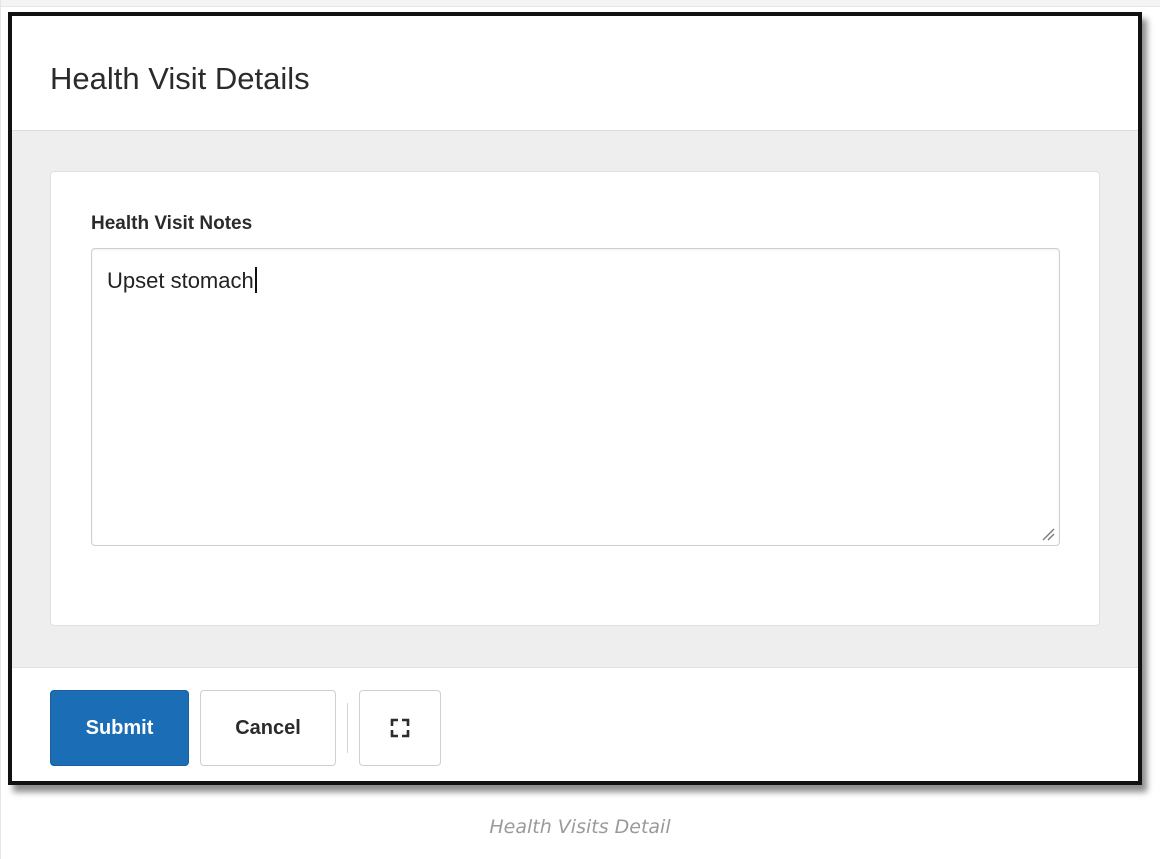 This screenshot has height=859, width=1160. What do you see at coordinates (255, 280) in the screenshot?
I see `text-caret` at bounding box center [255, 280].